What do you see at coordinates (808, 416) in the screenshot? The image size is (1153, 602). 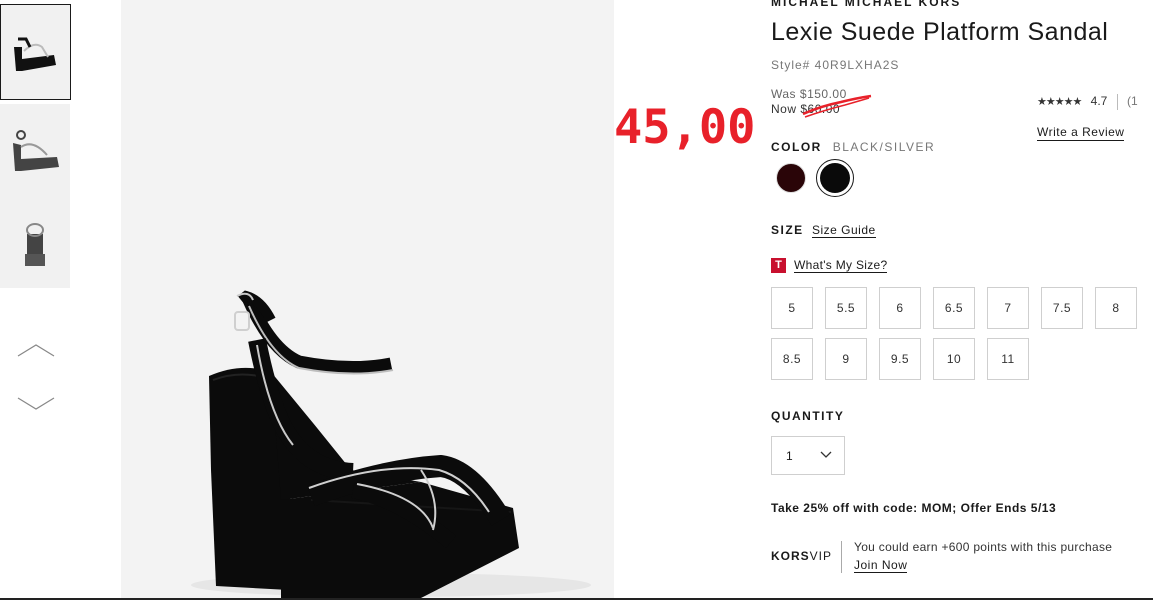 I see `quantity-heading: QUANTITY` at bounding box center [808, 416].